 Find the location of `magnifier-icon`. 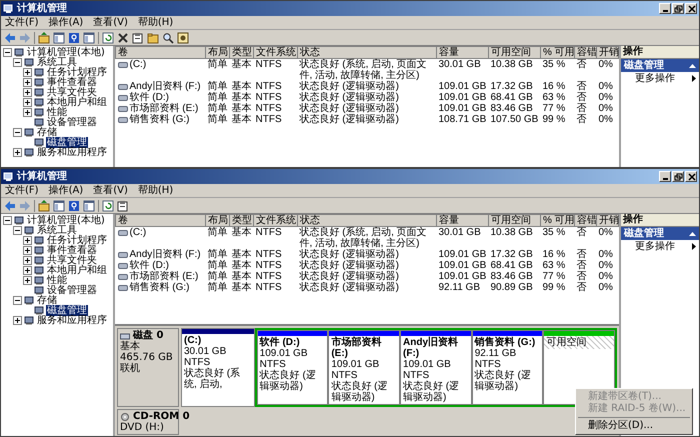

magnifier-icon is located at coordinates (168, 38).